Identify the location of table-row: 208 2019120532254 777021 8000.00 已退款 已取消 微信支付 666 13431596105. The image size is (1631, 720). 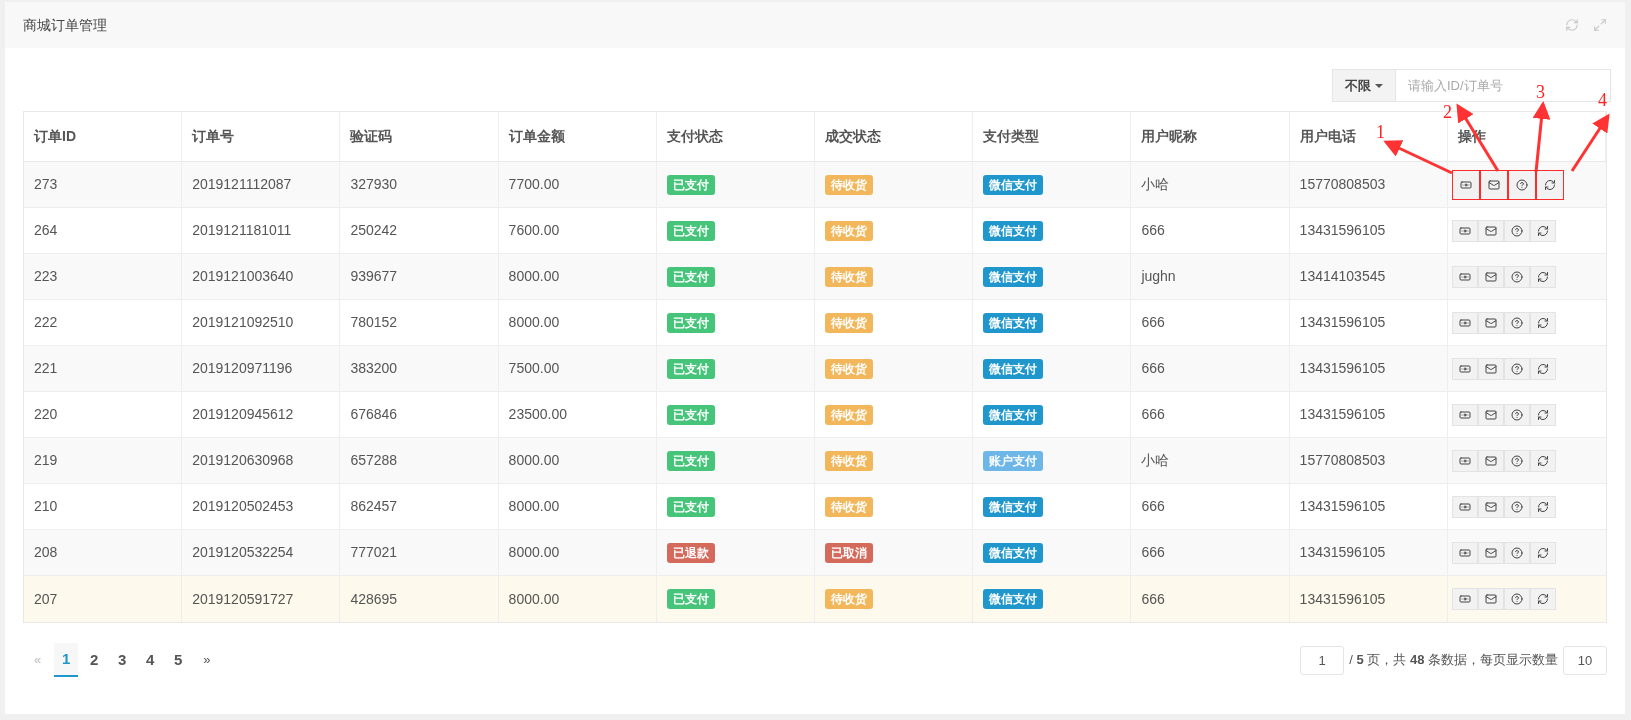
(815, 553).